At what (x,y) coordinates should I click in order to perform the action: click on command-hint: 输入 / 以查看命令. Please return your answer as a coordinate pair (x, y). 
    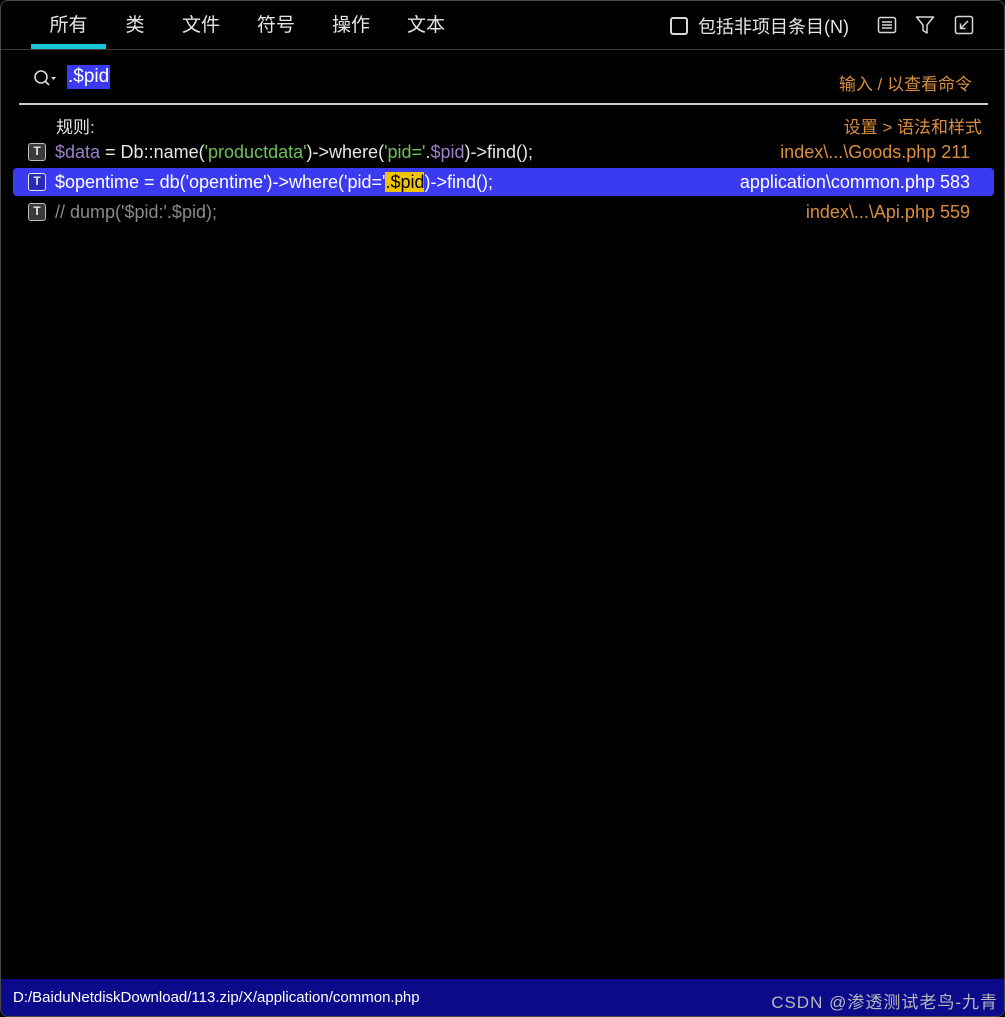
    Looking at the image, I should click on (905, 84).